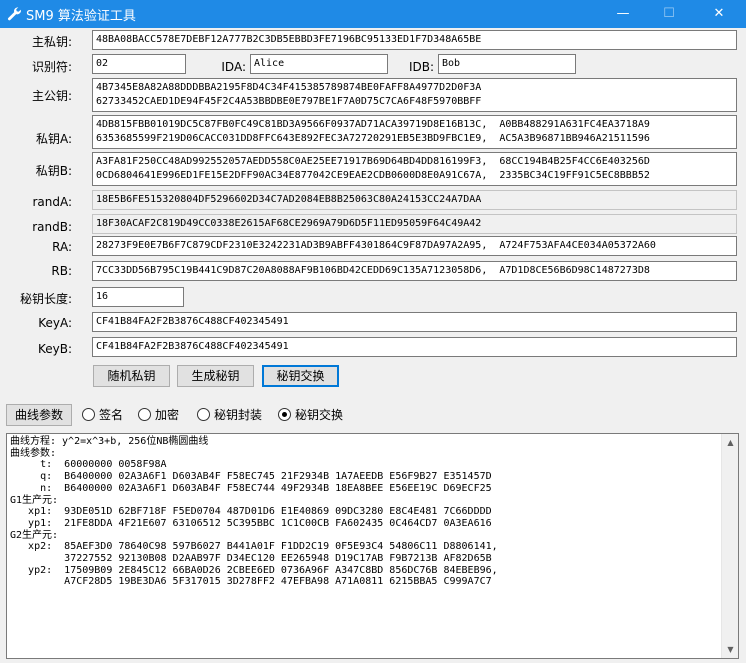 The image size is (746, 663). Describe the element at coordinates (51, 67) in the screenshot. I see `identifier-label: 识别符:` at that location.